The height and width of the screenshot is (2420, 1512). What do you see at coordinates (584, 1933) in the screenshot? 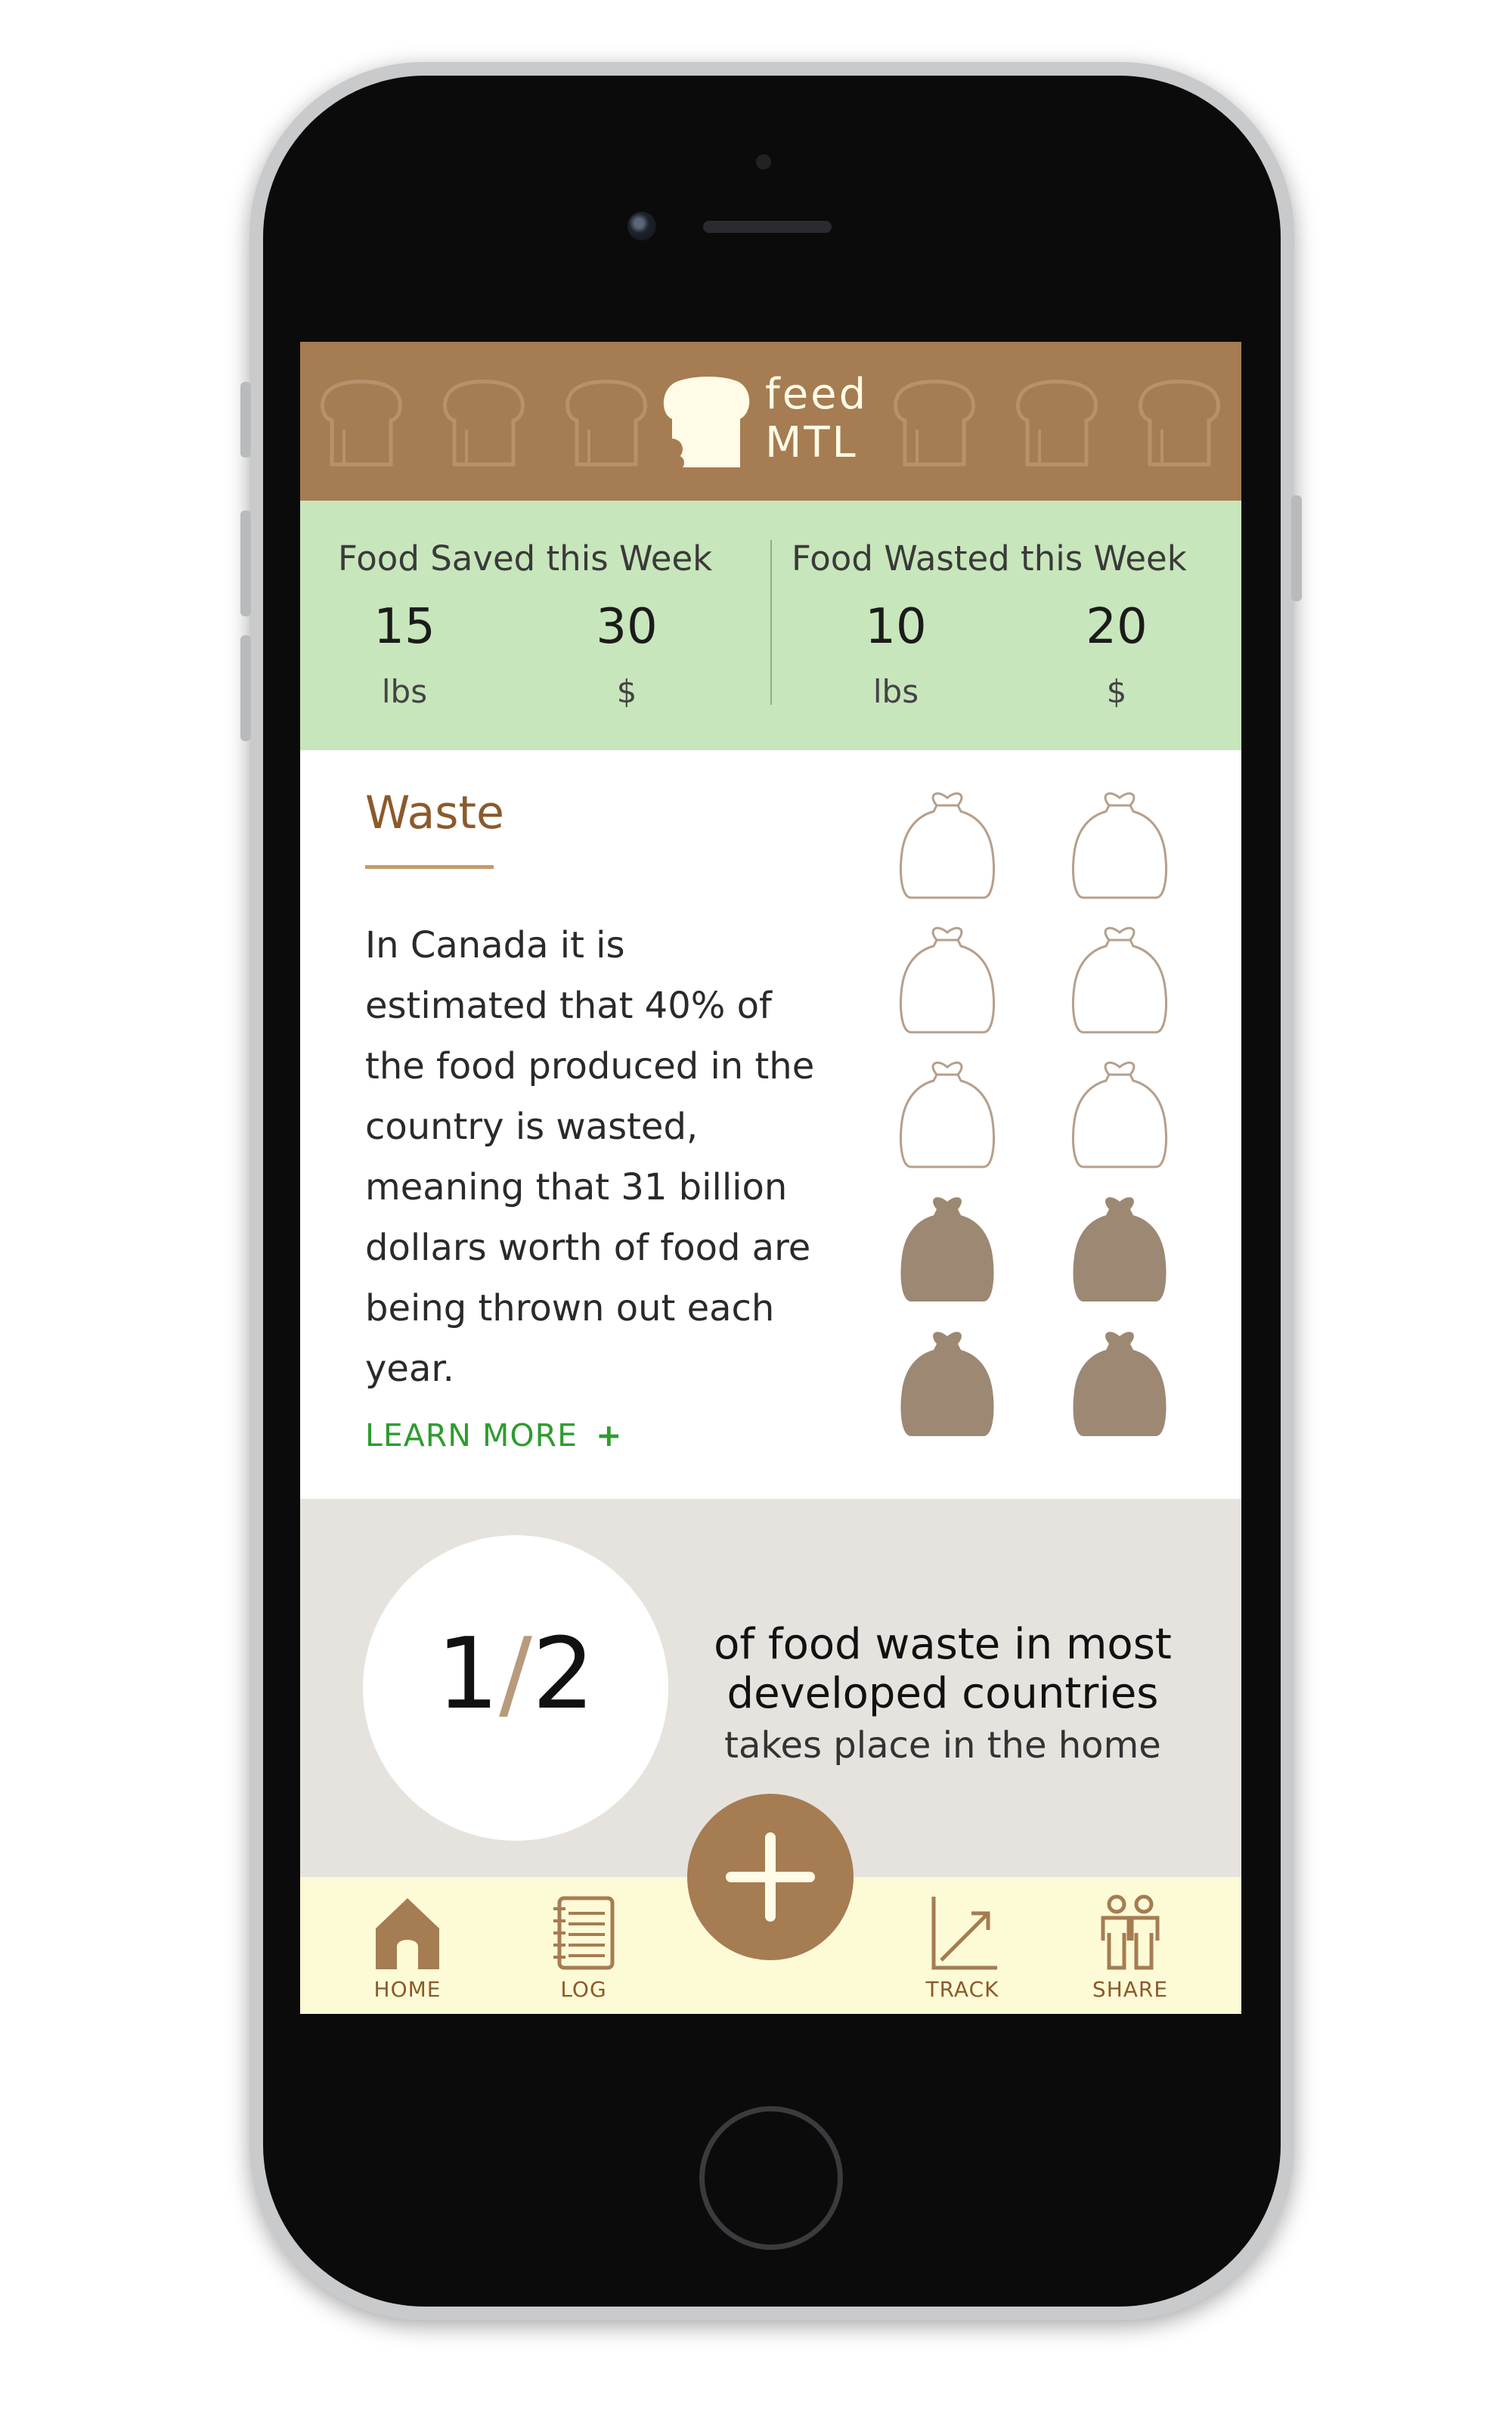
I see `notebook-icon` at bounding box center [584, 1933].